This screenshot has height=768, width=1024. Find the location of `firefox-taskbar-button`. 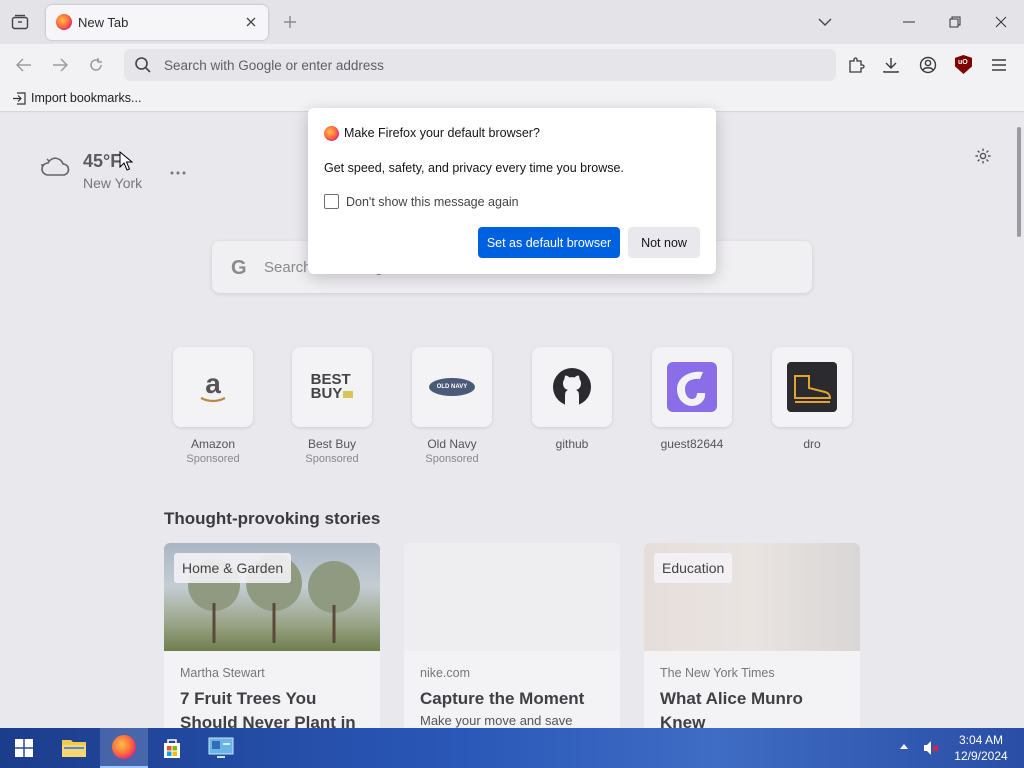

firefox-taskbar-button is located at coordinates (124, 748).